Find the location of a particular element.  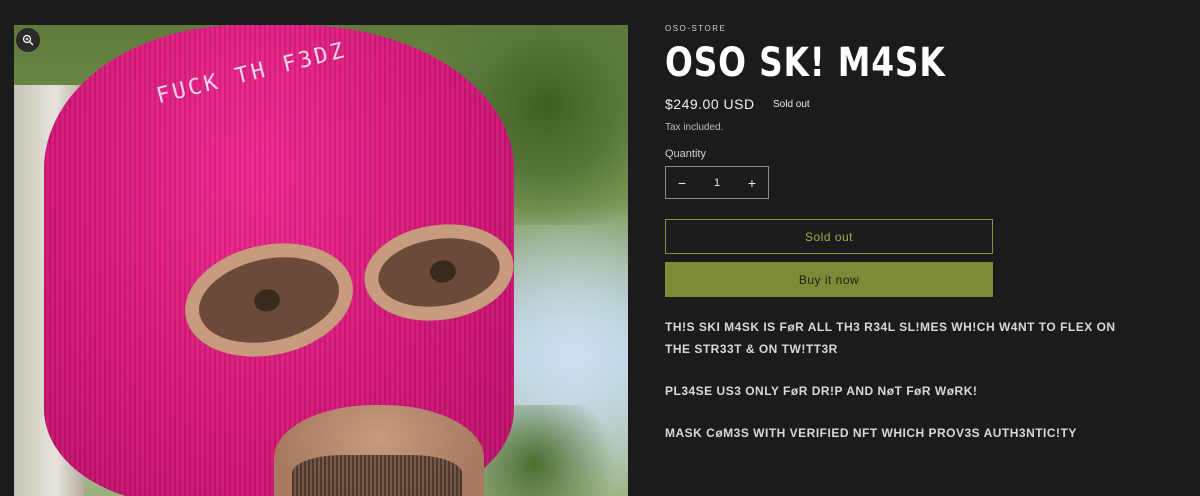

quantity-label: Quantity is located at coordinates (685, 154).